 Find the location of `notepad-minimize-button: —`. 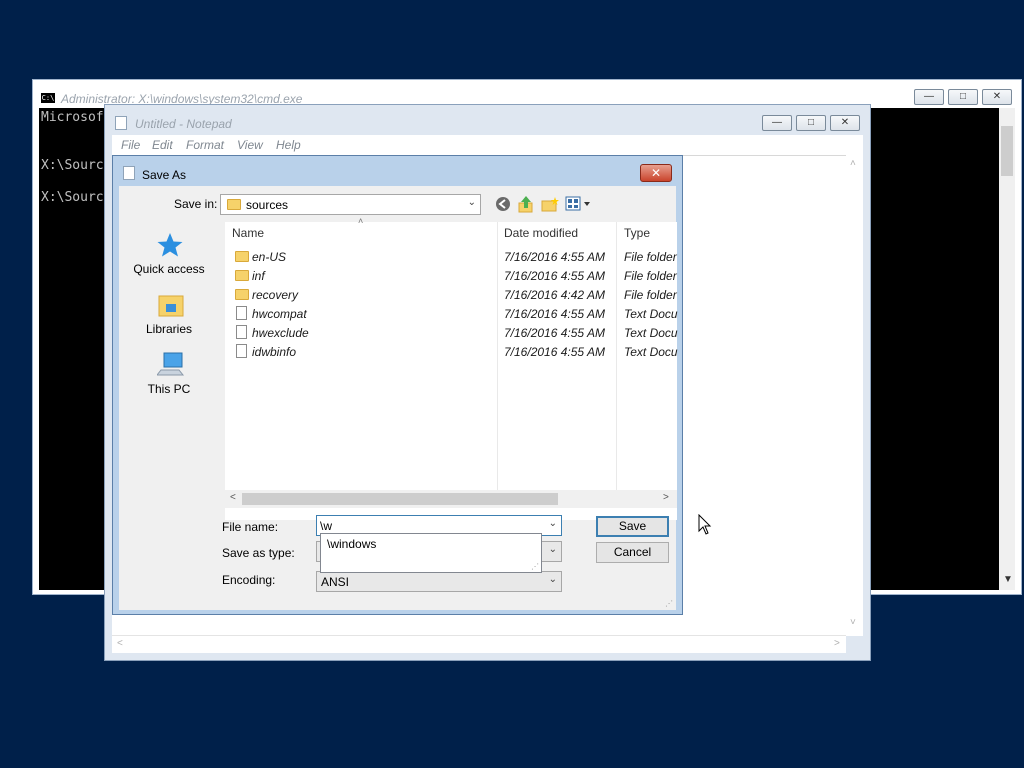

notepad-minimize-button: — is located at coordinates (777, 123).